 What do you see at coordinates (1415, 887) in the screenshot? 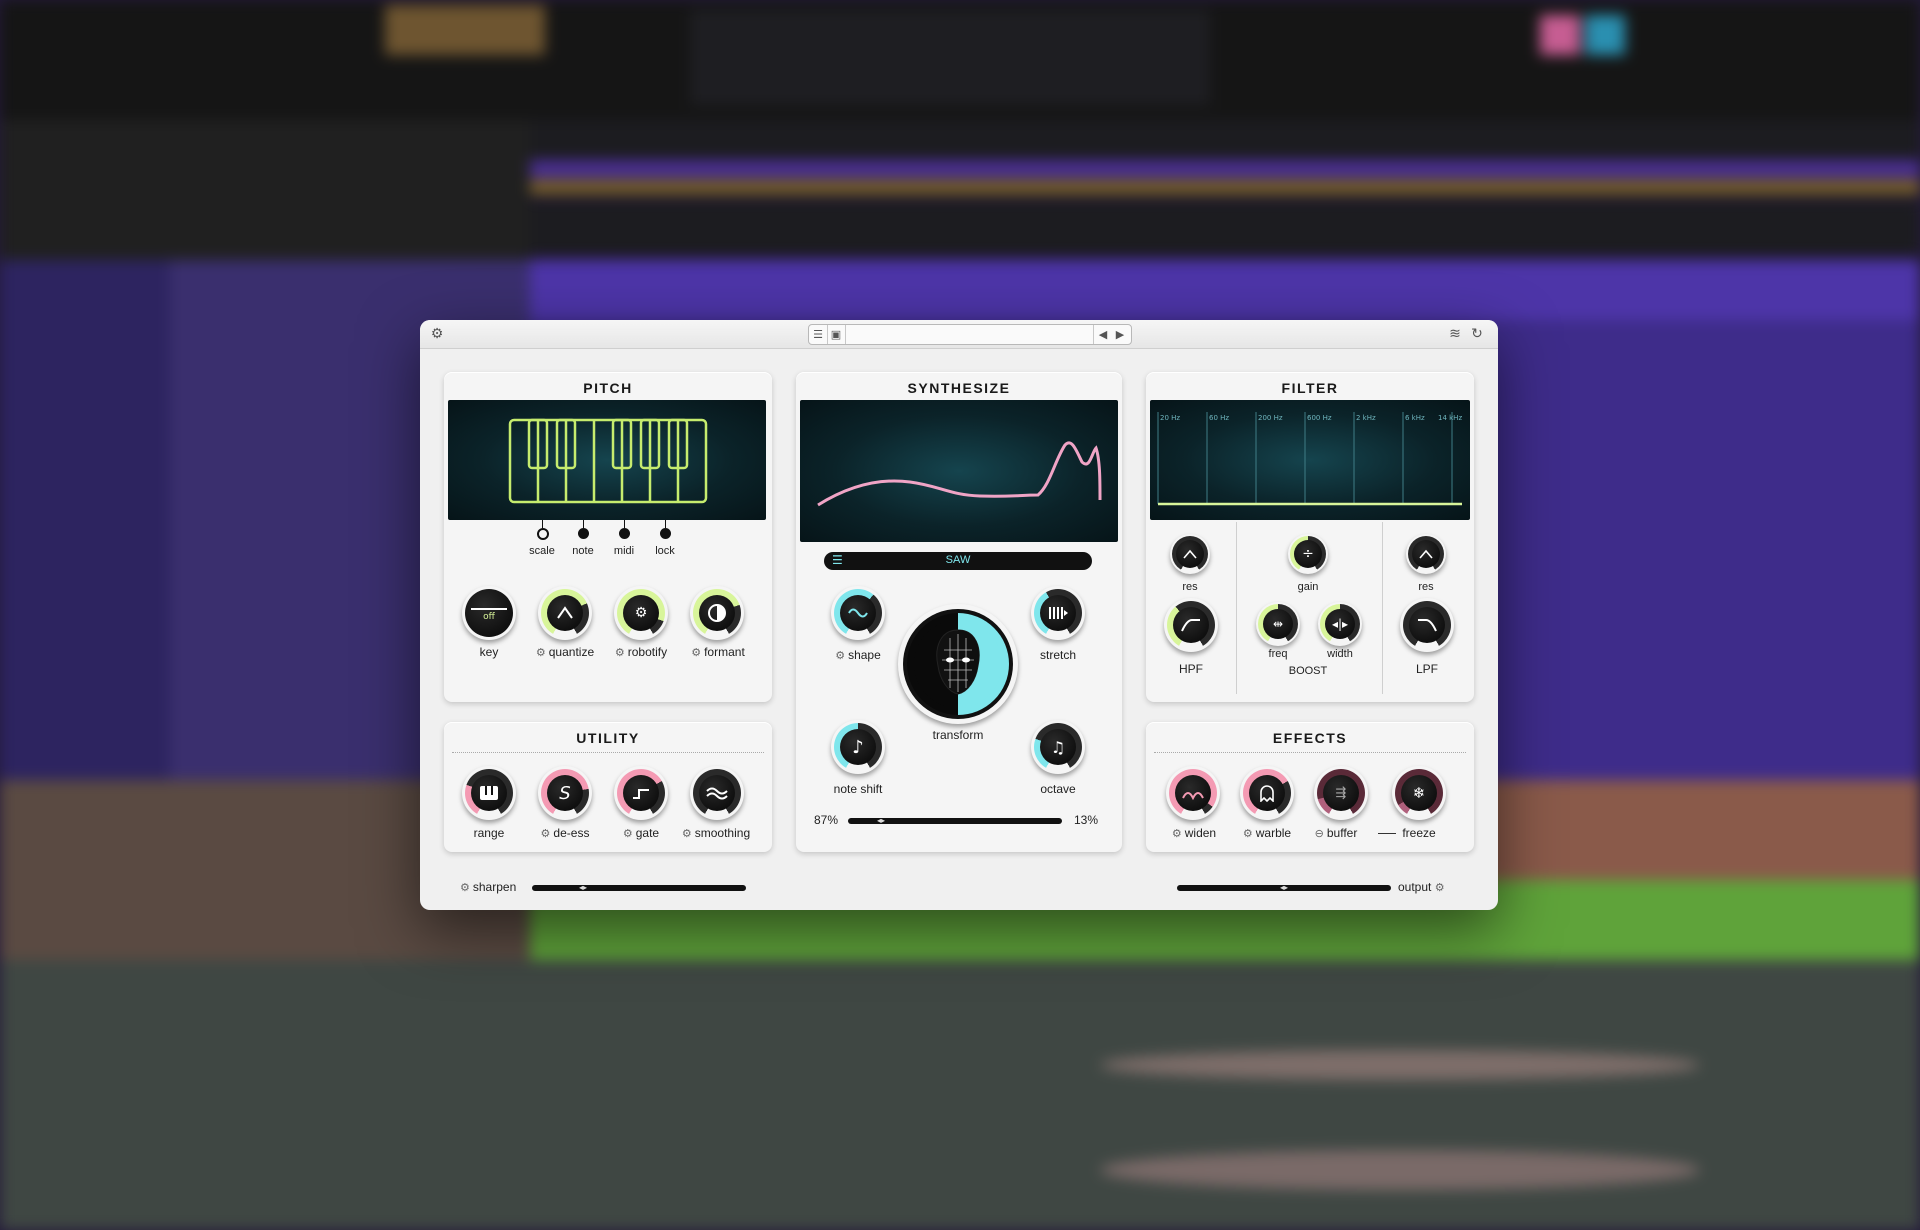
I see `output-label: output` at bounding box center [1415, 887].